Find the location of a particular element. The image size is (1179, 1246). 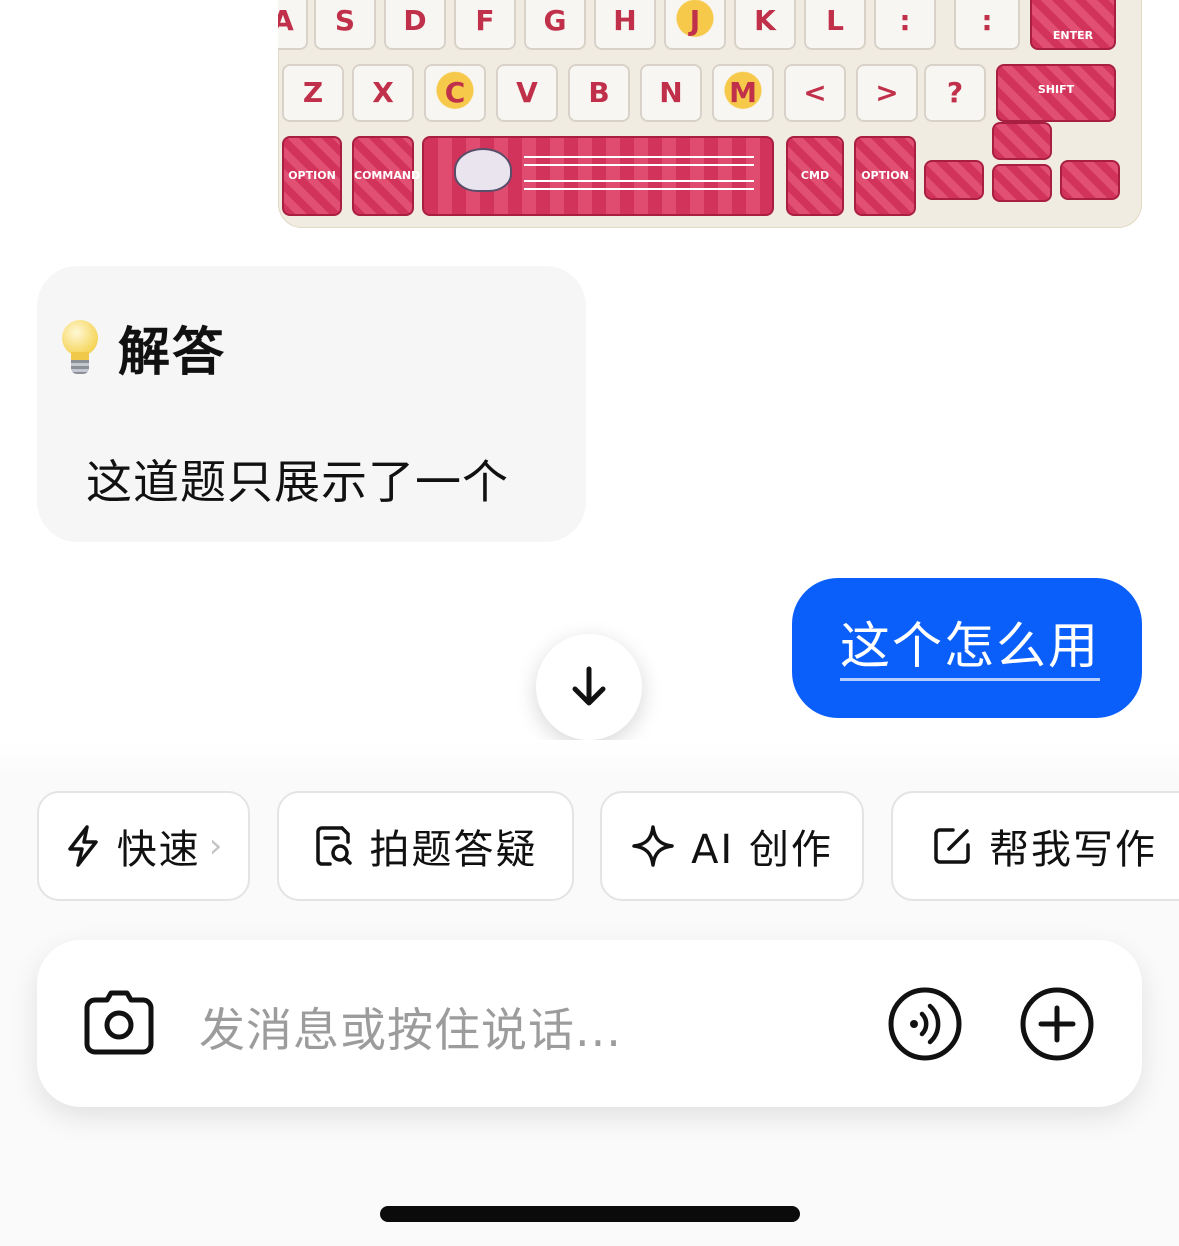

chip-photo-question: 拍题答疑 is located at coordinates (425, 846).